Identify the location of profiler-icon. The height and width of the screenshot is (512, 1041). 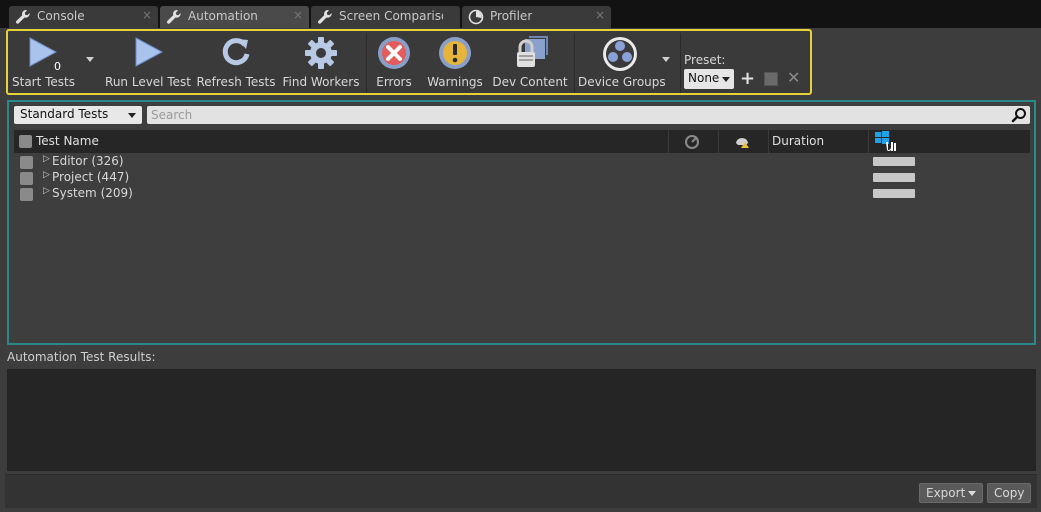
(476, 17).